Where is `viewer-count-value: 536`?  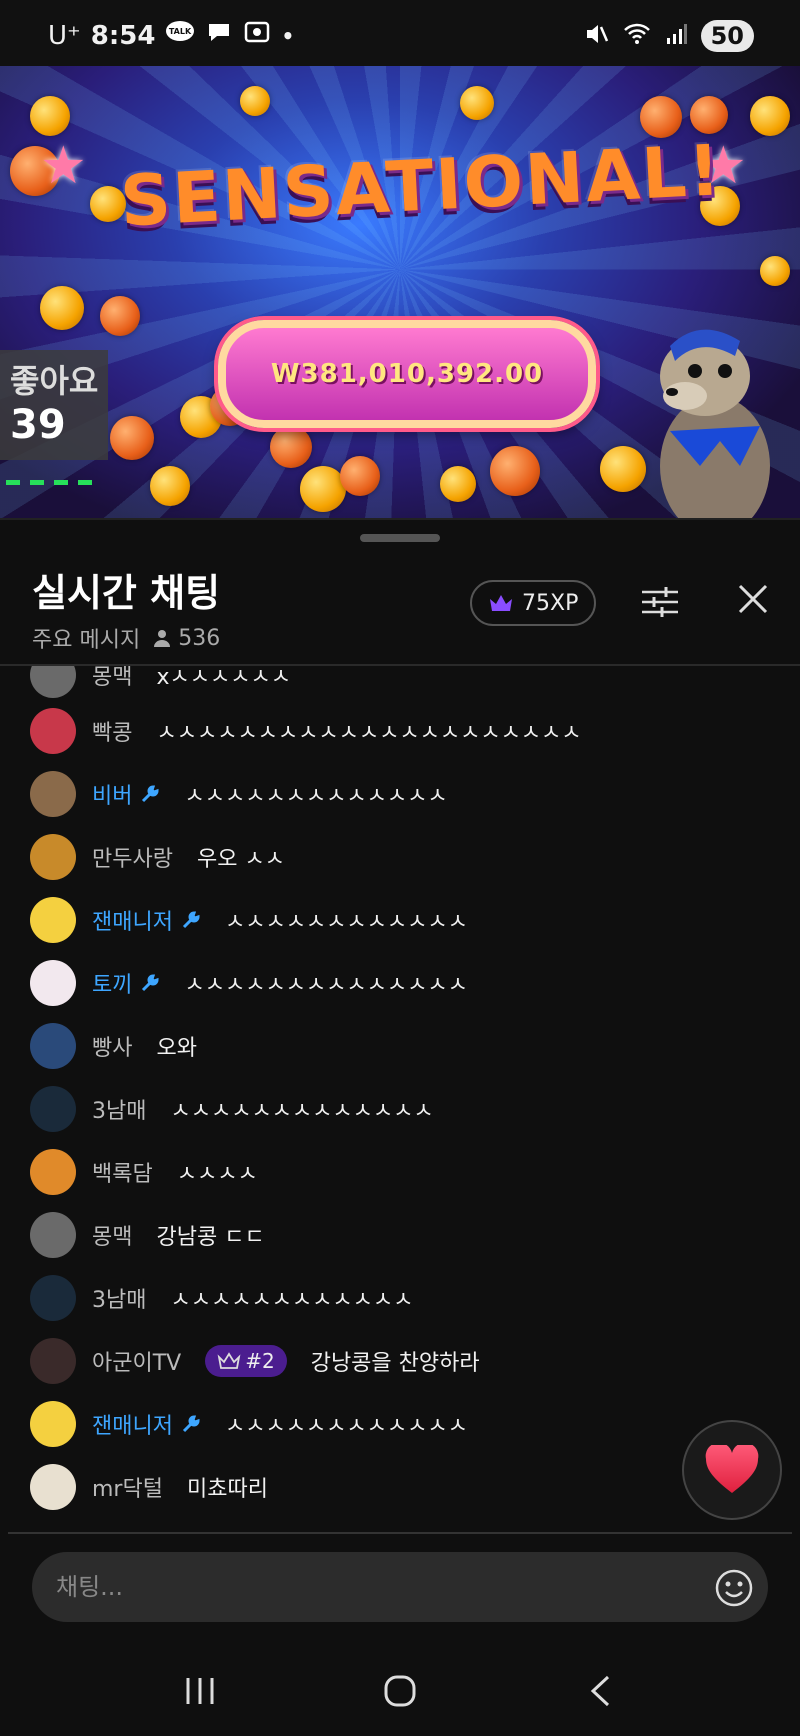 viewer-count-value: 536 is located at coordinates (199, 638).